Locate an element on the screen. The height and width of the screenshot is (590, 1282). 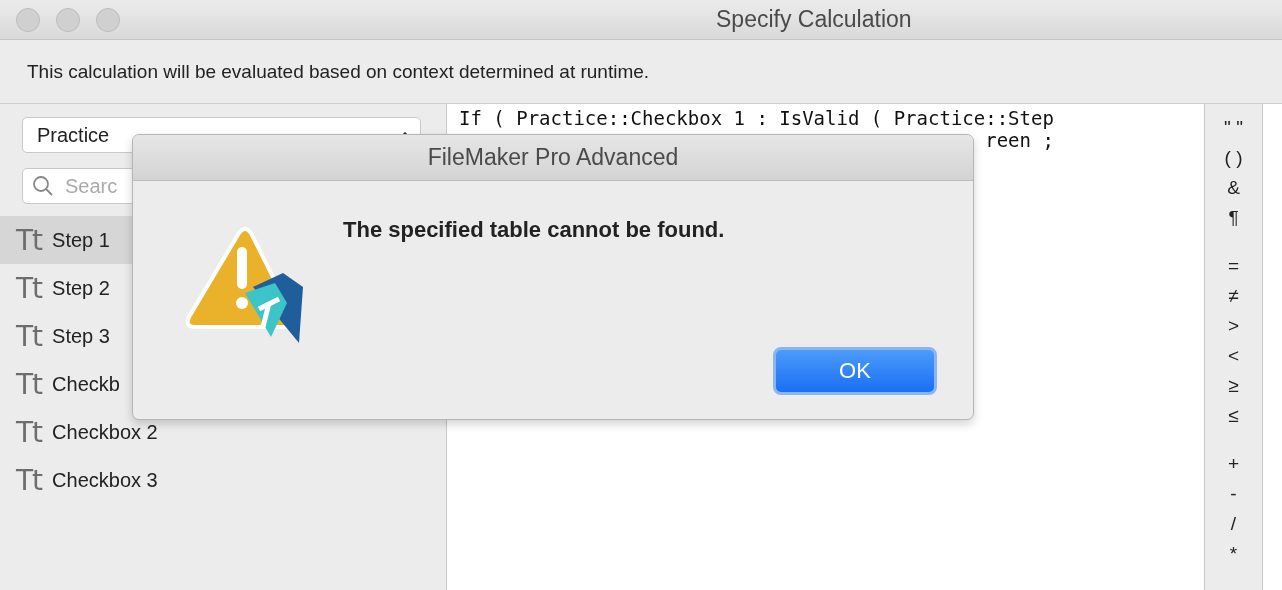
close-button is located at coordinates (28, 19).